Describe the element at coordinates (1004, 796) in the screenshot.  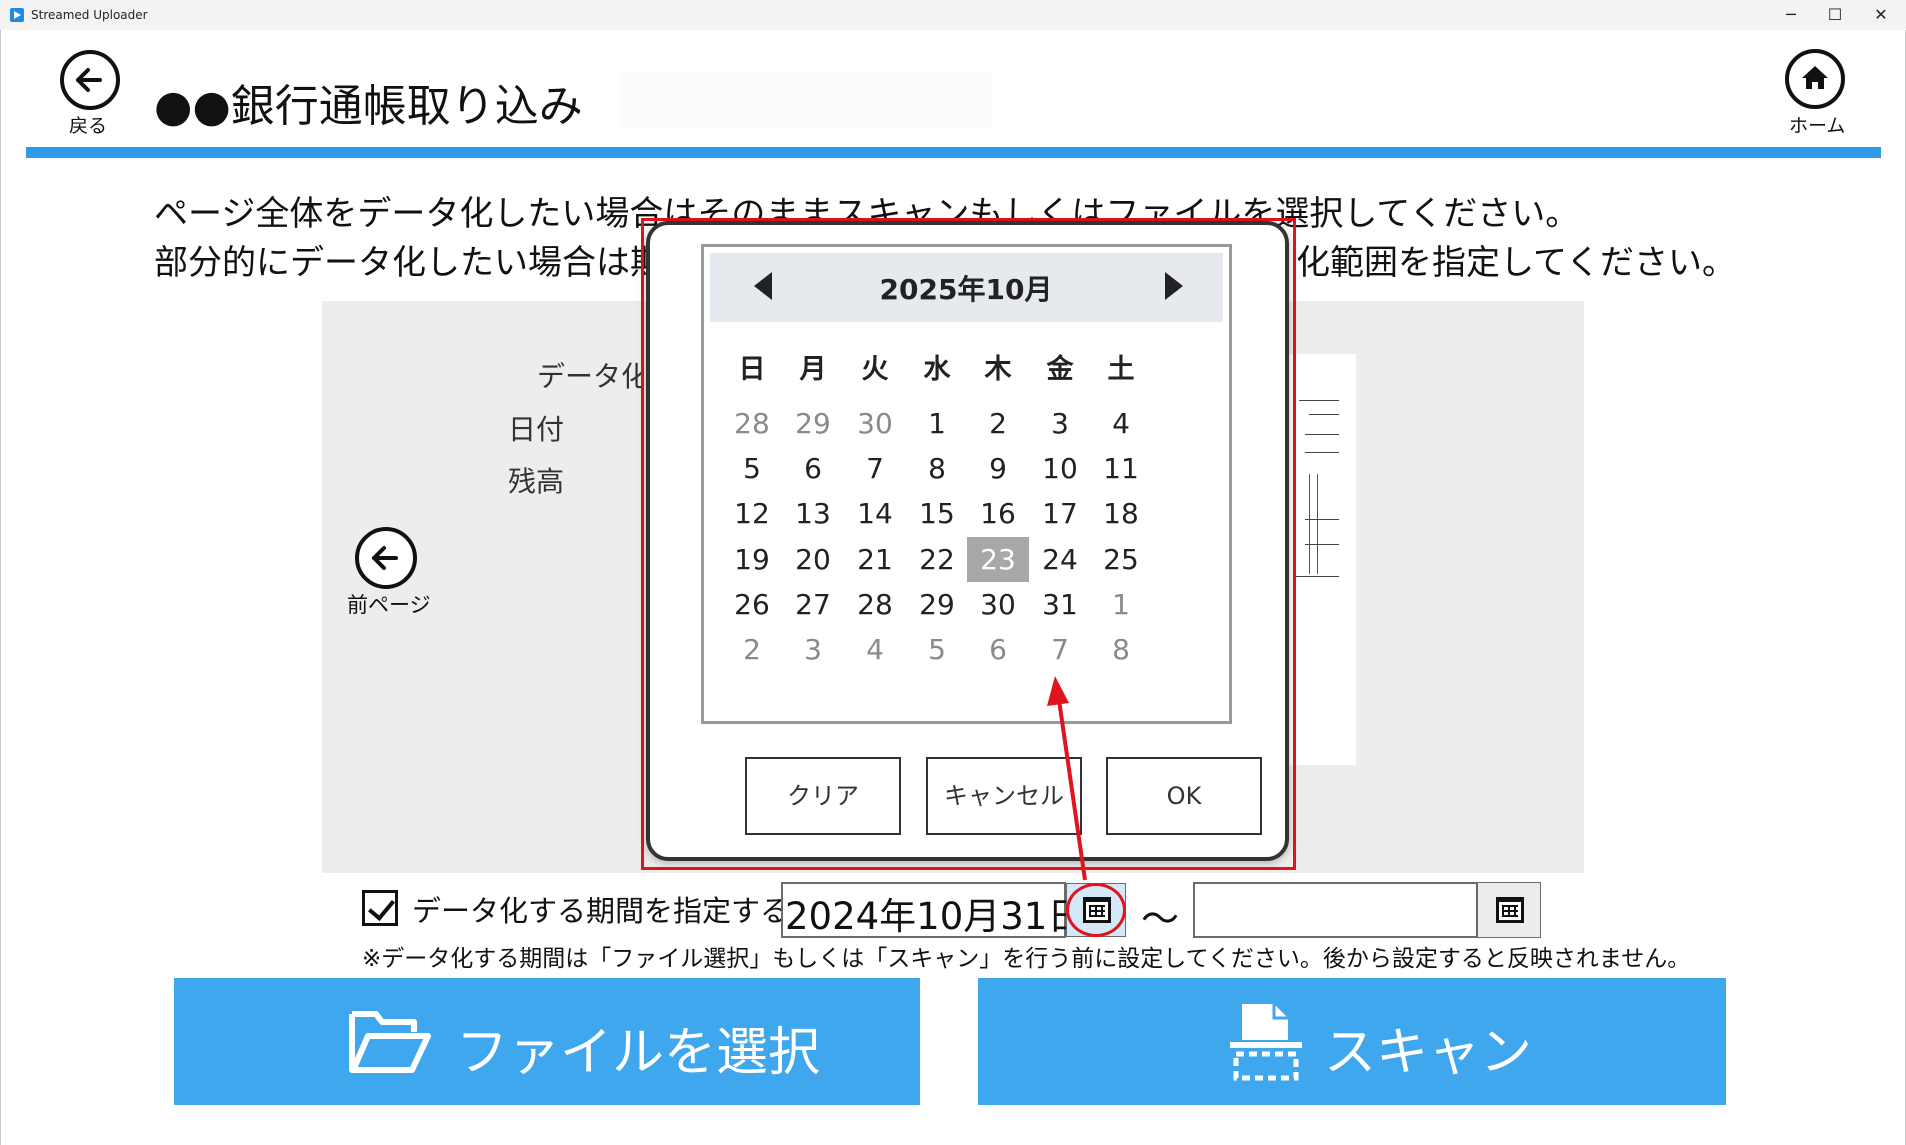
I see `calendar-cancel-button: キャンセル` at that location.